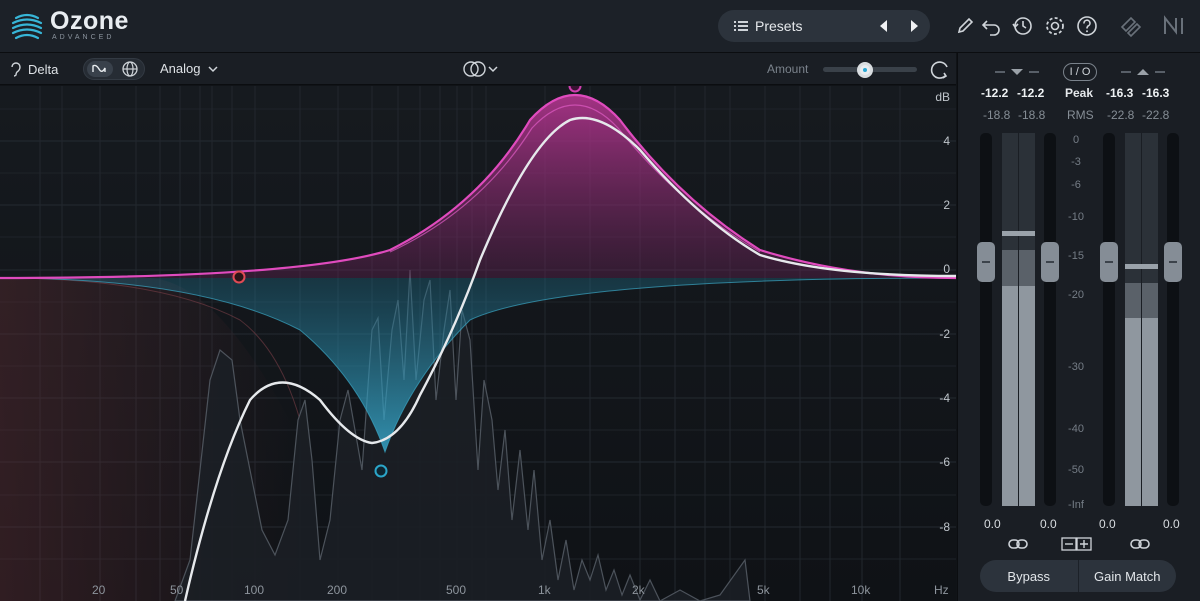  I want to click on db-tick: 4, so click(946, 141).